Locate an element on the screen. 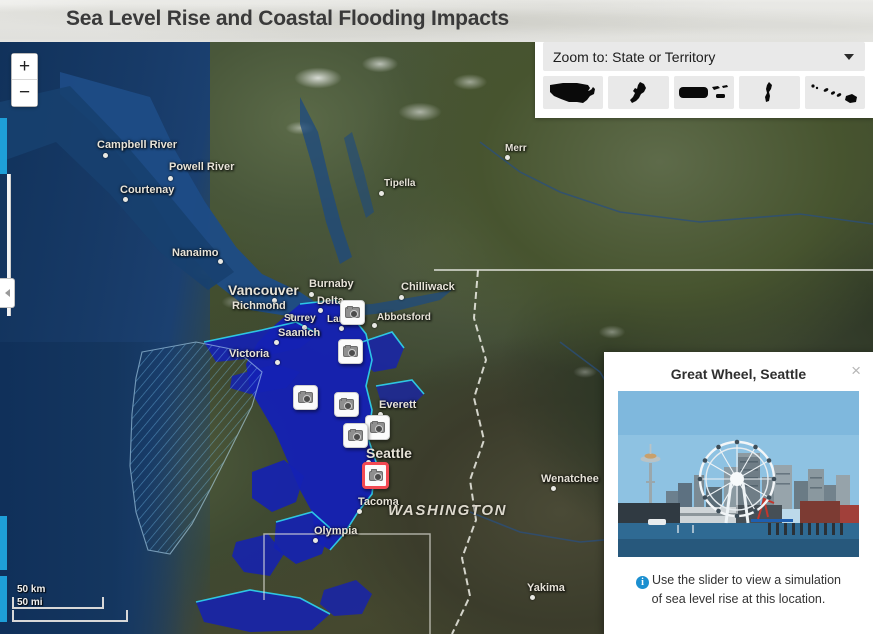 The height and width of the screenshot is (634, 873). alaska-icon is located at coordinates (637, 92).